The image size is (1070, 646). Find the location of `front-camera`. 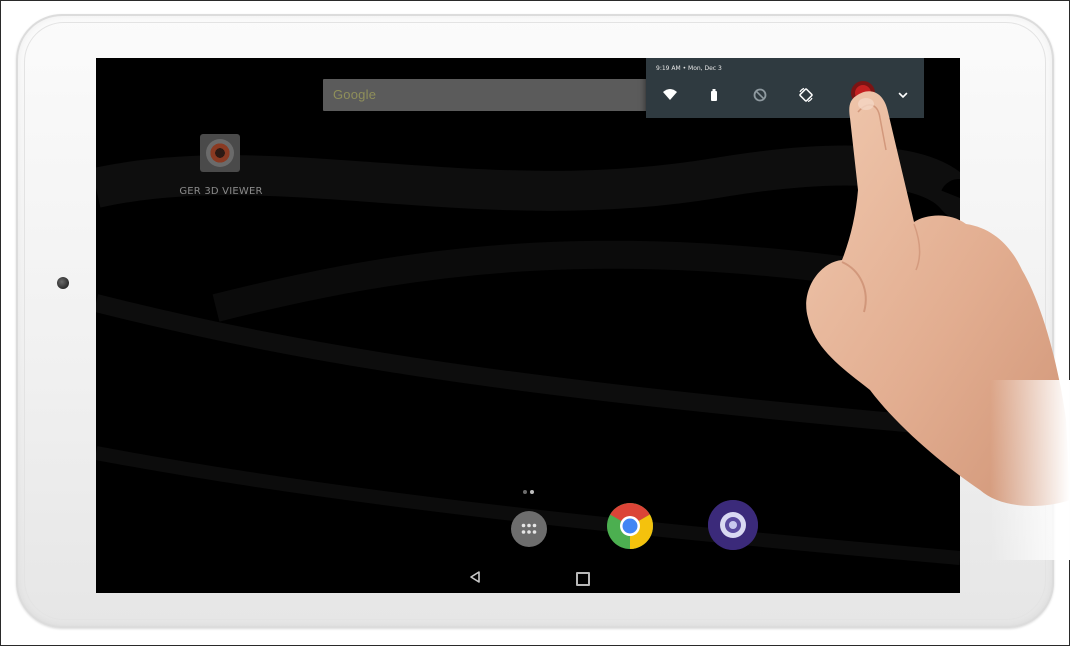

front-camera is located at coordinates (63, 283).